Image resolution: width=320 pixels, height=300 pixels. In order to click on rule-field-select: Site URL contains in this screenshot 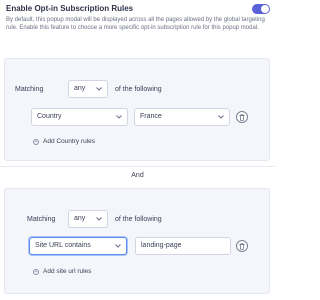, I will do `click(78, 246)`.